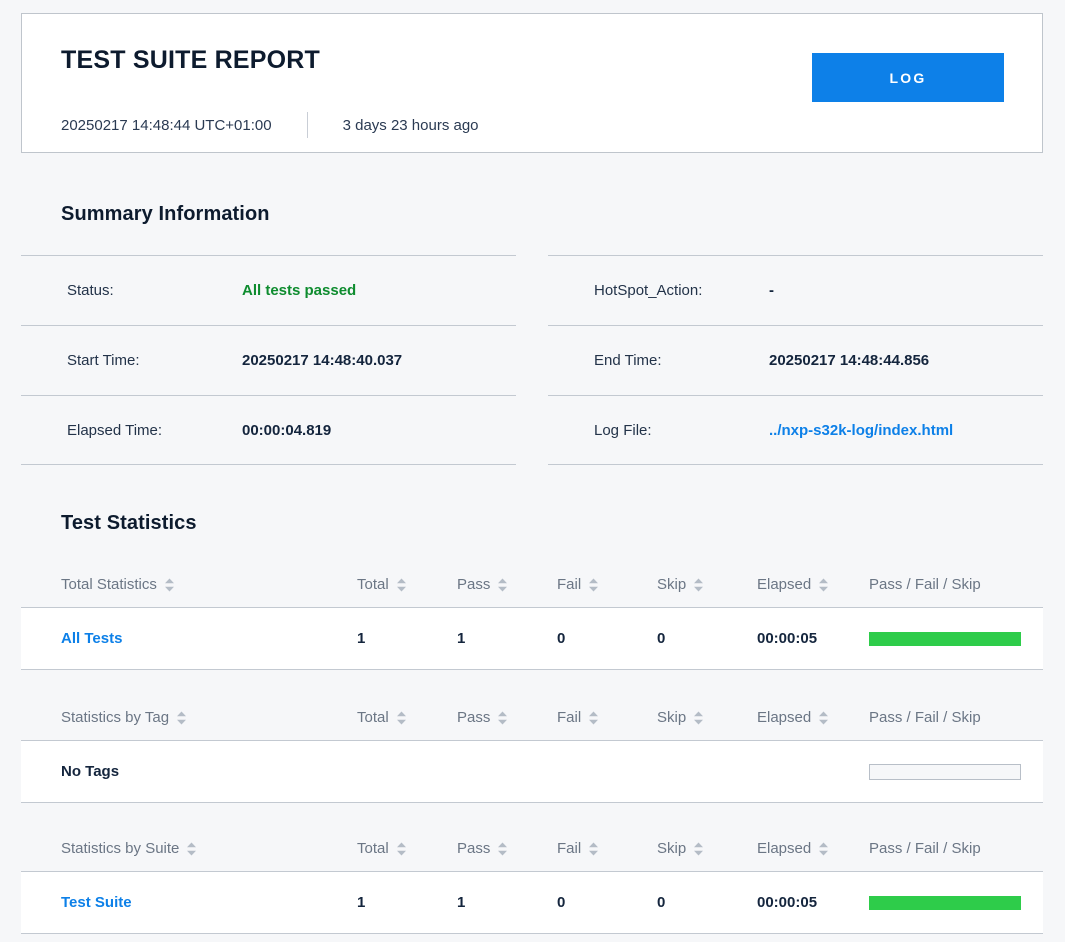 This screenshot has height=942, width=1065. Describe the element at coordinates (91, 638) in the screenshot. I see `row-name-link: All Tests` at that location.